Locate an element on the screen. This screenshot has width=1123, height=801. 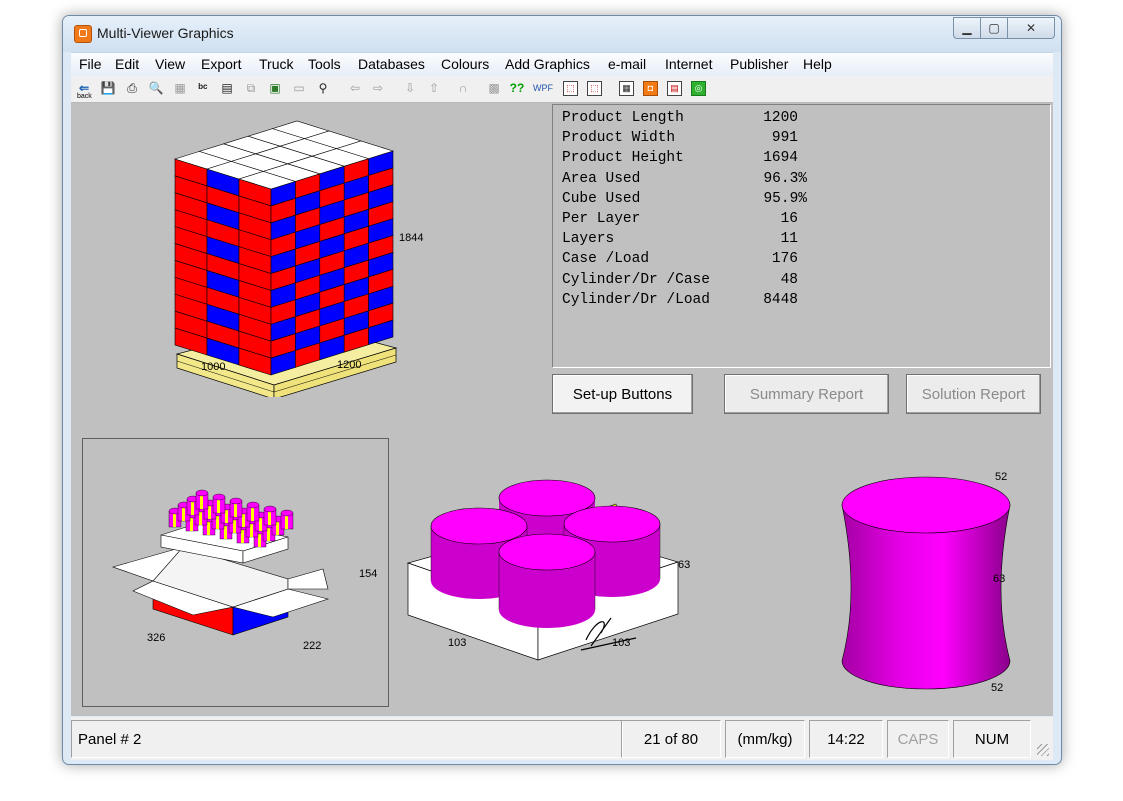
orange-cube-icon: ◘ is located at coordinates (650, 88).